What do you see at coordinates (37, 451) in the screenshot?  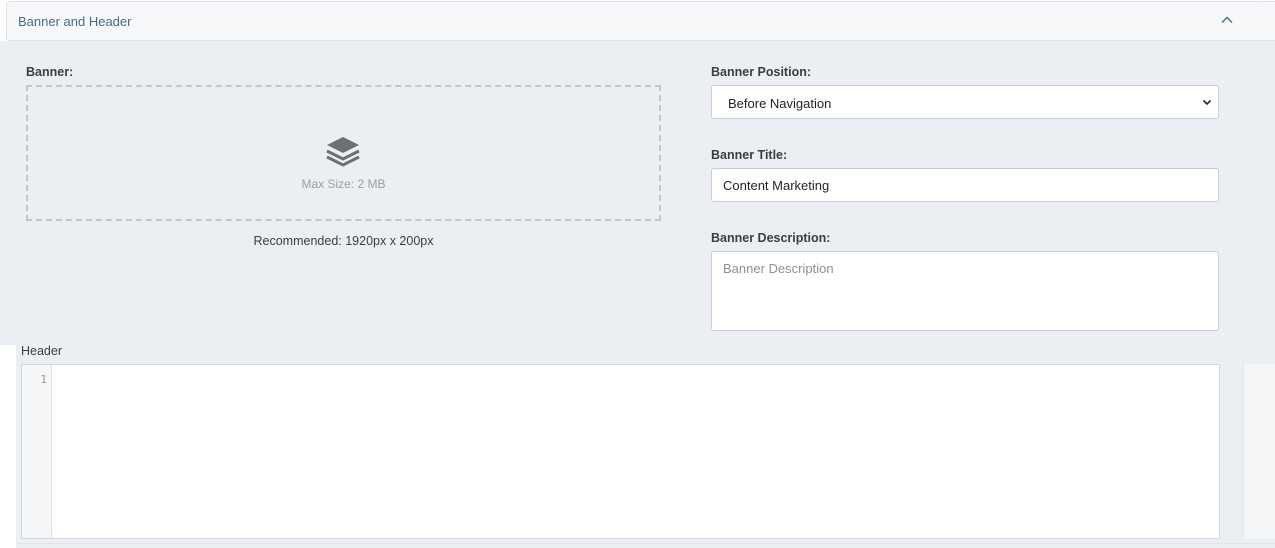 I see `editor-gutter: 1` at bounding box center [37, 451].